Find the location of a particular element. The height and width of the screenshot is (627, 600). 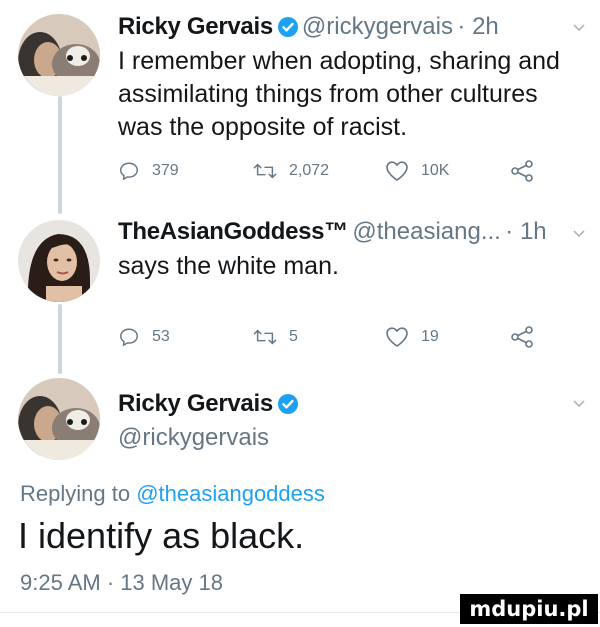

tweet1-text-line-3: was the opposite of racist. is located at coordinates (263, 127).